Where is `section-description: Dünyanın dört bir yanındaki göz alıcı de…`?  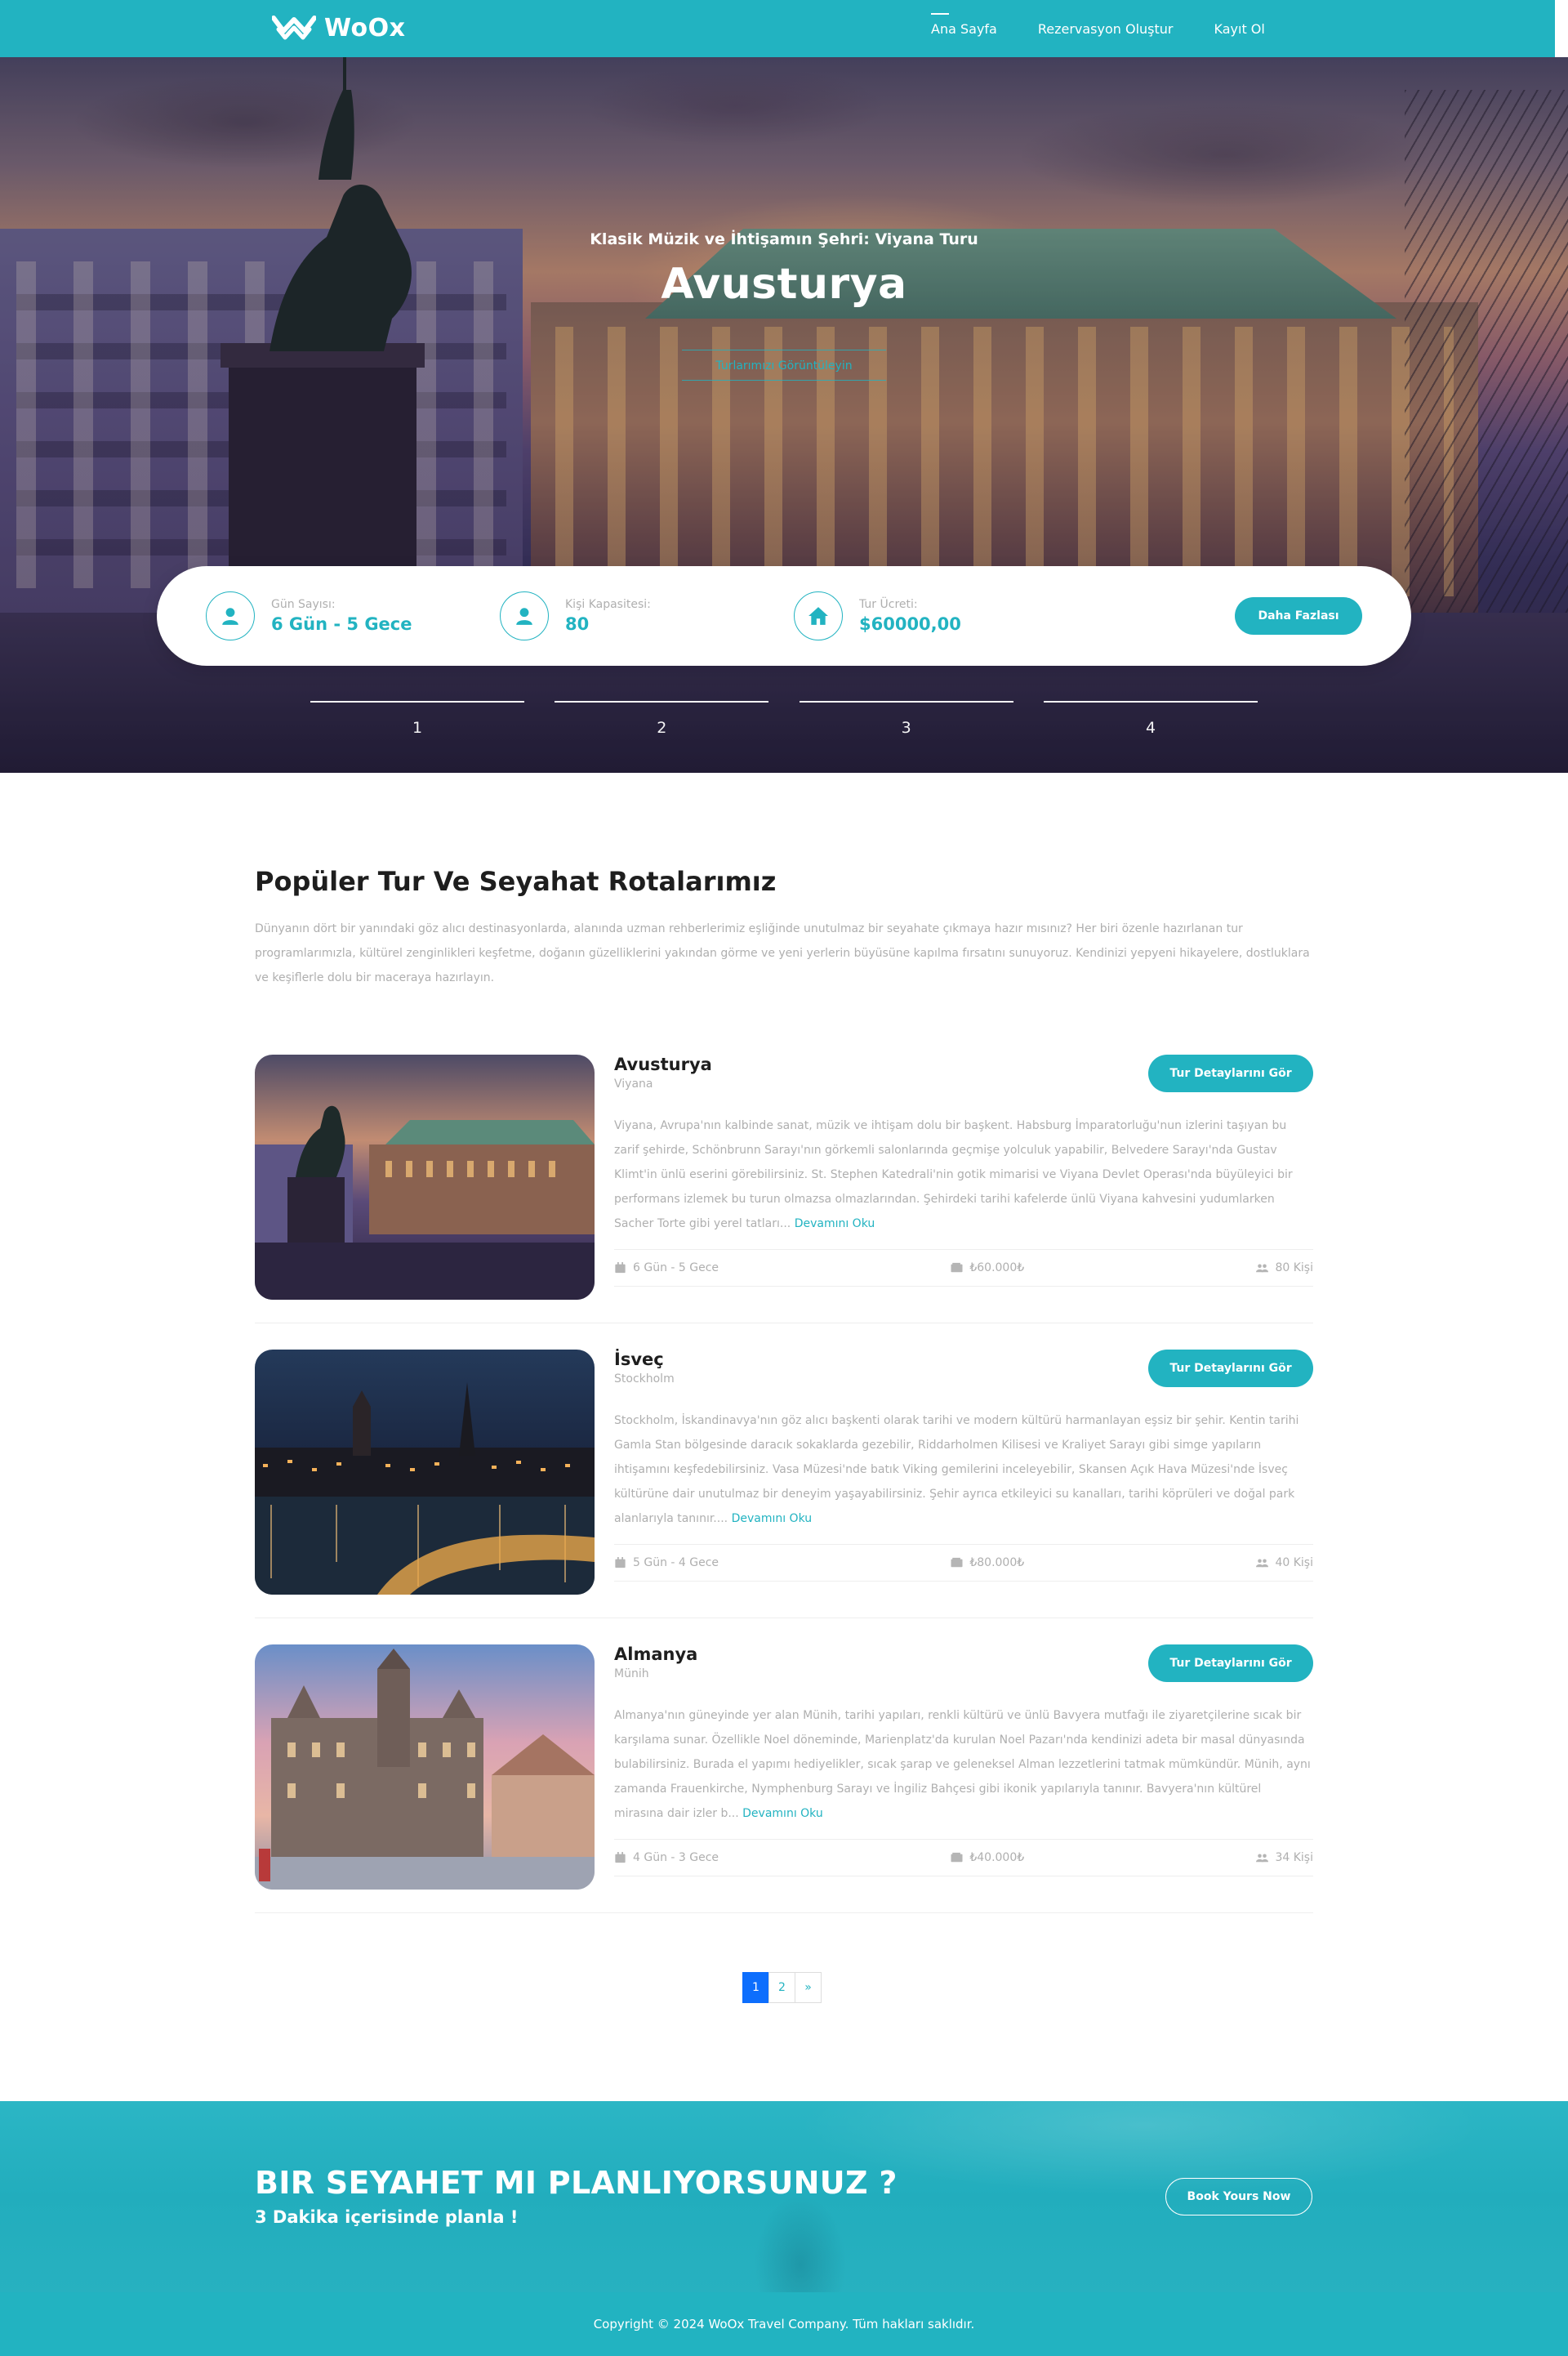 section-description: Dünyanın dört bir yanındaki göz alıcı de… is located at coordinates (782, 953).